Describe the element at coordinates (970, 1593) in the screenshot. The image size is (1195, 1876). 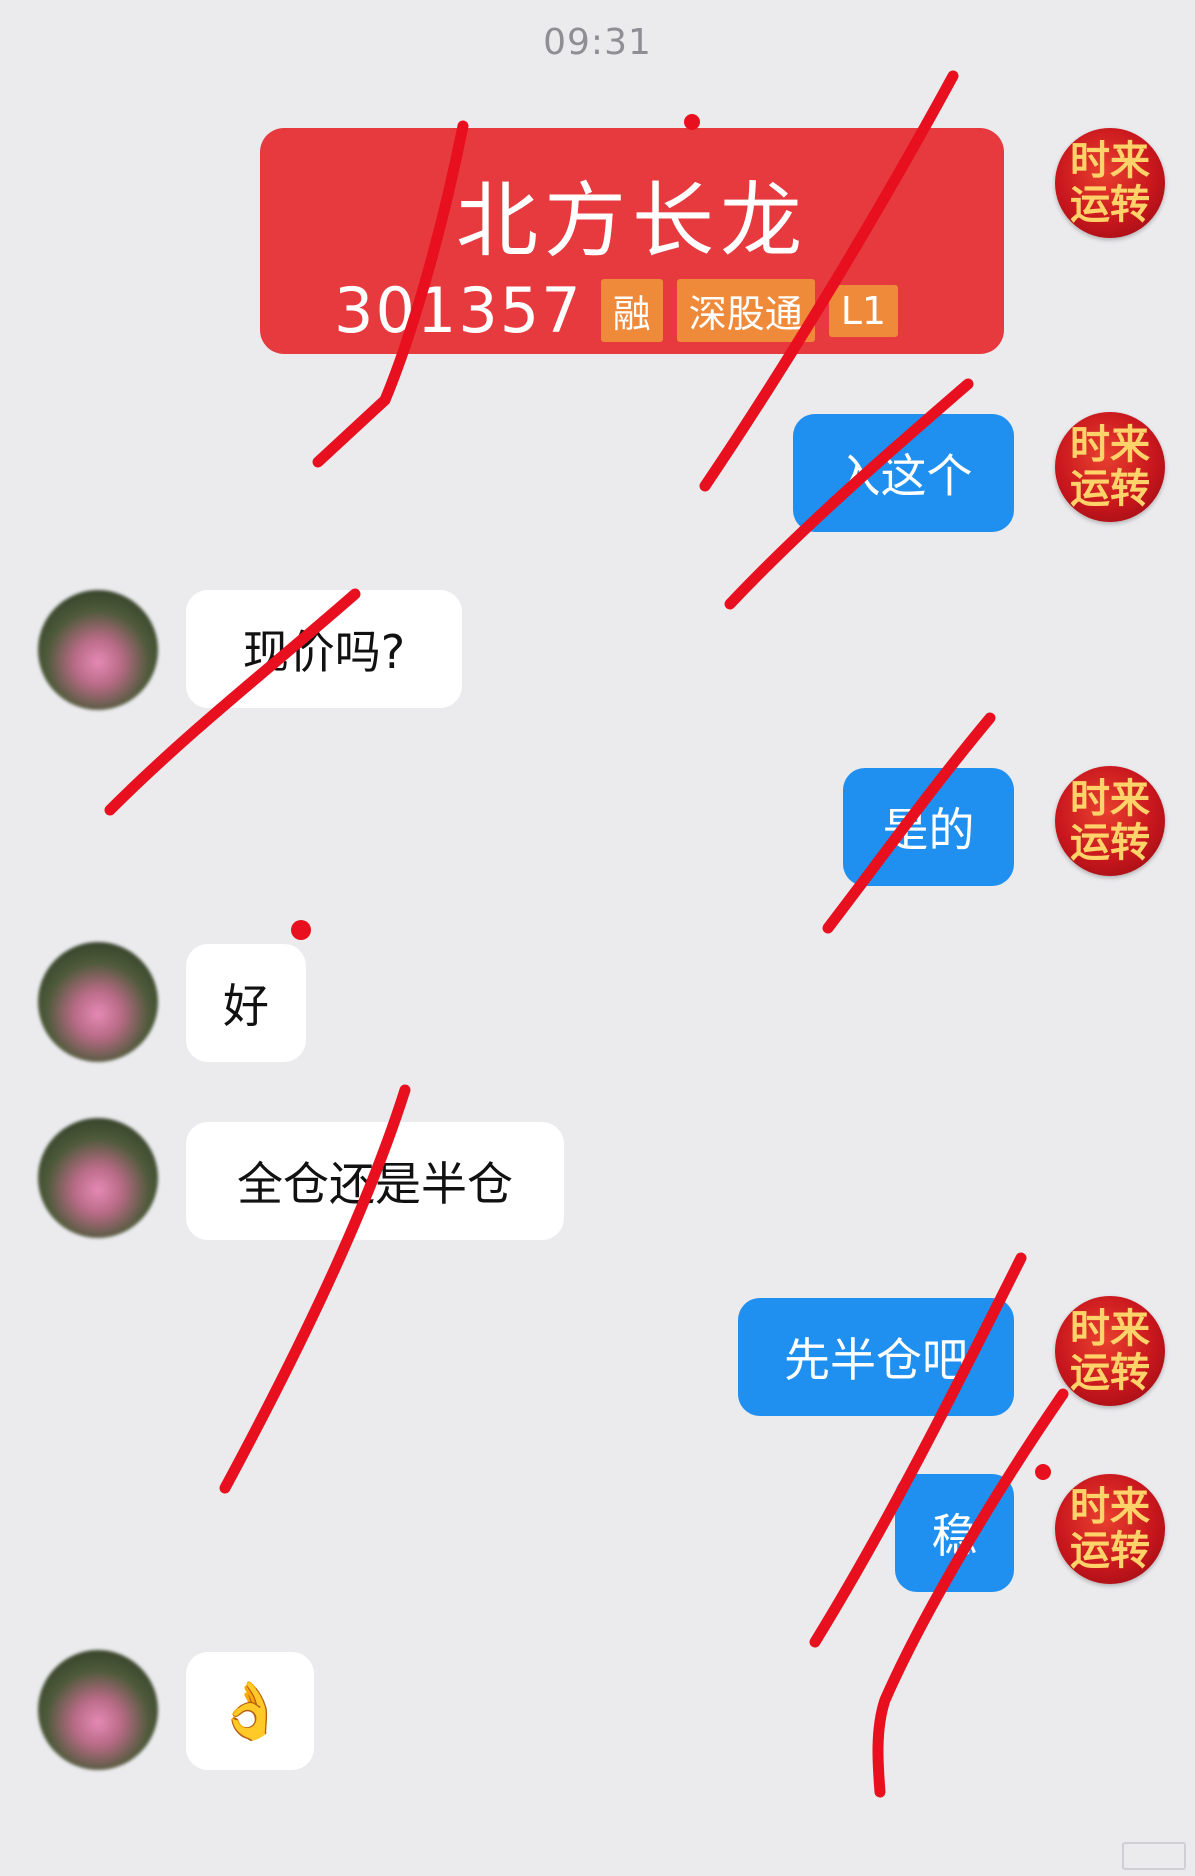
I see `annotation-stroke` at that location.